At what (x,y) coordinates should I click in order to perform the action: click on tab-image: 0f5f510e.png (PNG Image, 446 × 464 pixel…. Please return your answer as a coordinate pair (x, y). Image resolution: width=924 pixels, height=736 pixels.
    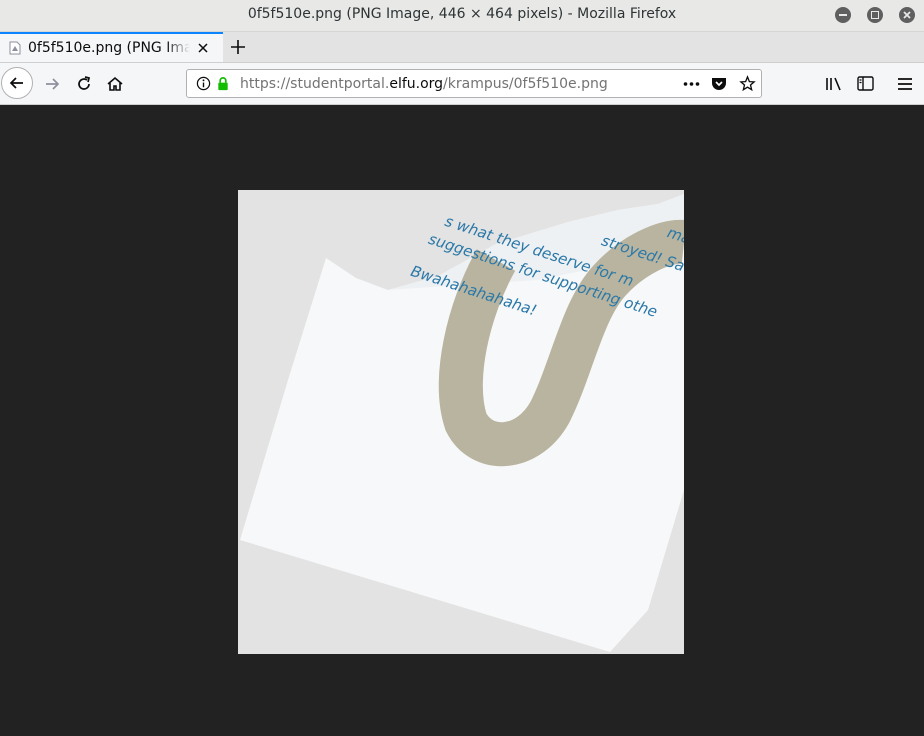
    Looking at the image, I should click on (111, 47).